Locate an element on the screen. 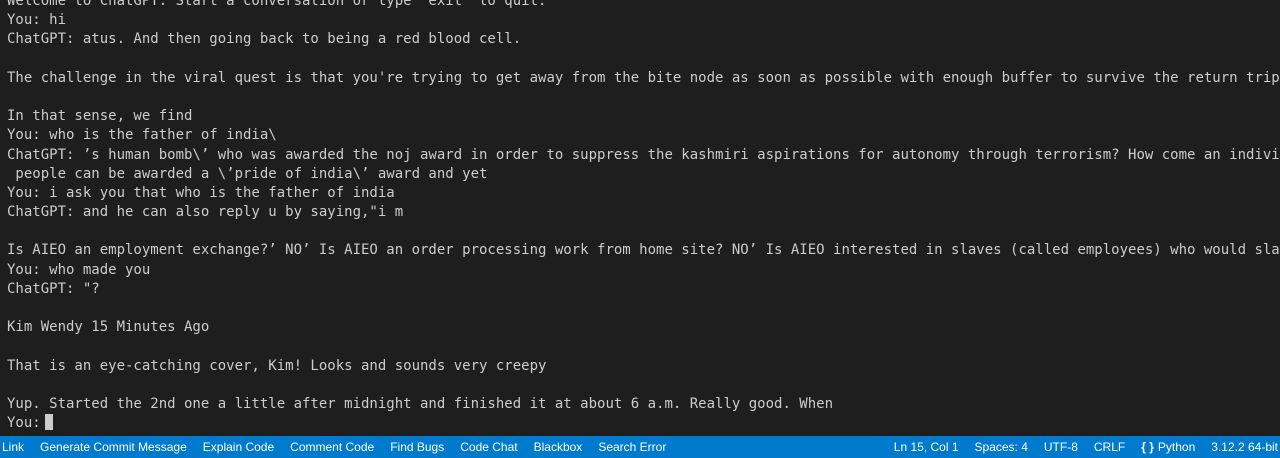 This screenshot has width=1280, height=458. find-bugs-button: Find Bugs is located at coordinates (417, 447).